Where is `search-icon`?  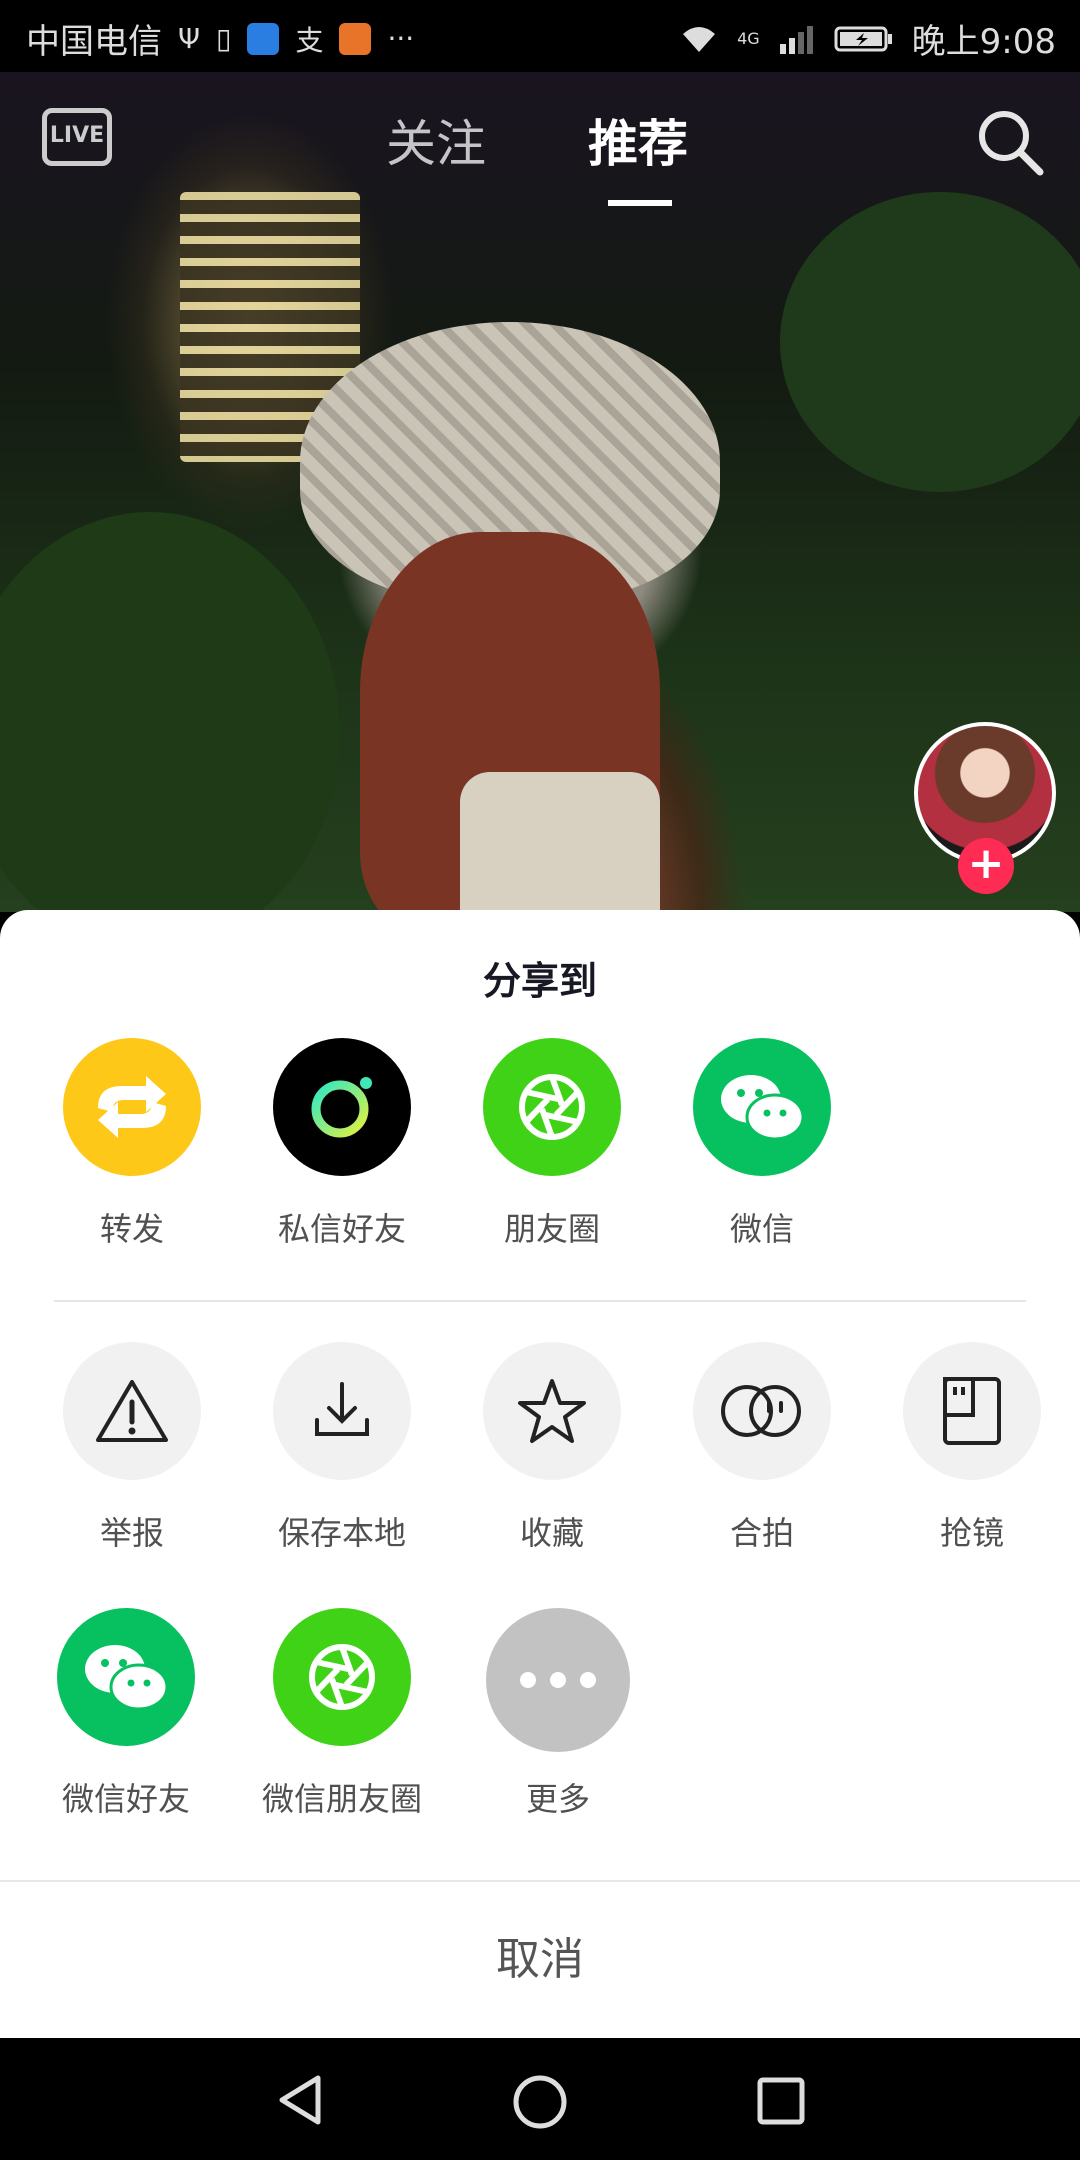 search-icon is located at coordinates (1011, 143).